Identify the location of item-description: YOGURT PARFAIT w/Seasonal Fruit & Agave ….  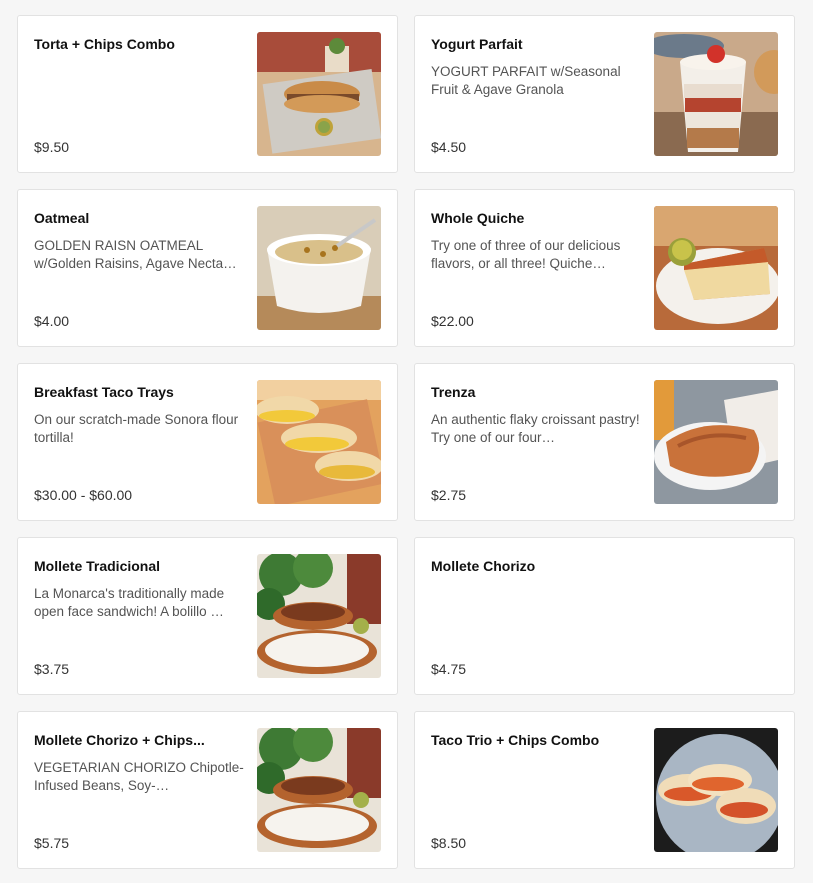
(526, 80).